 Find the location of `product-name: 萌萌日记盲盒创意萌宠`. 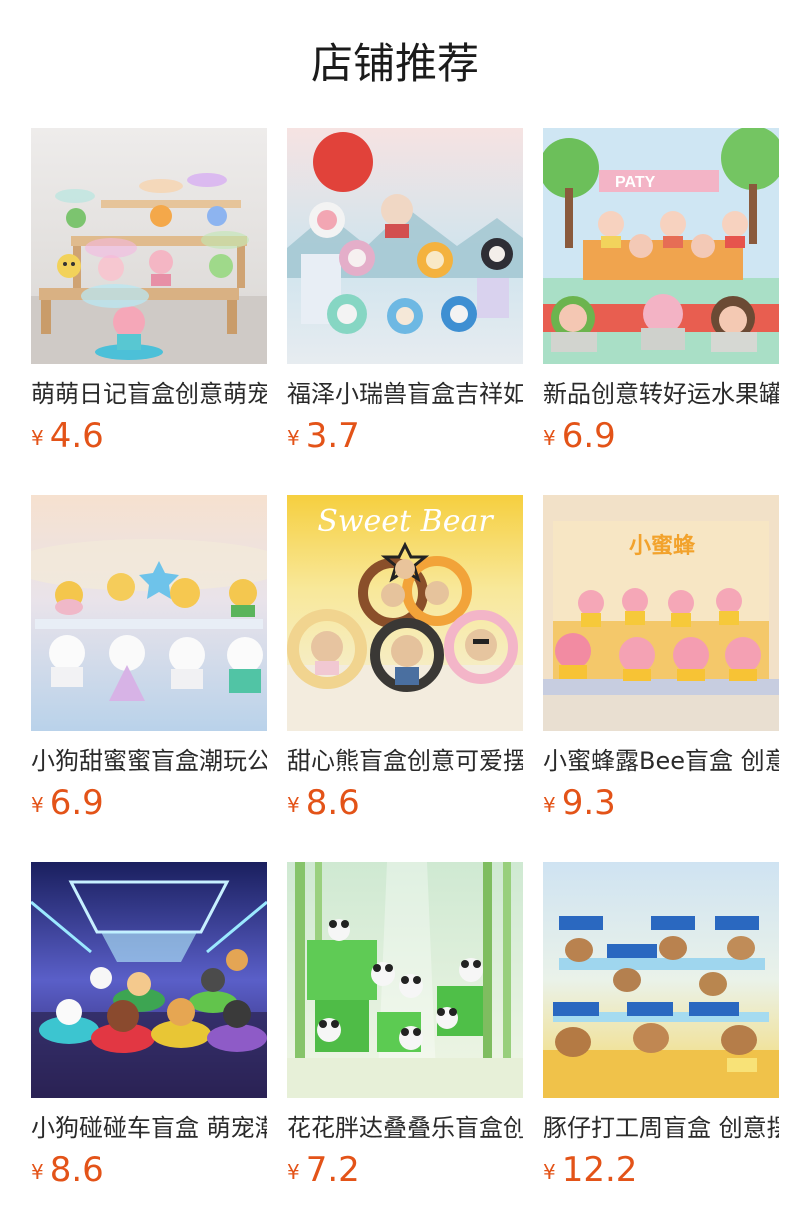

product-name: 萌萌日记盲盒创意萌宠 is located at coordinates (149, 394).